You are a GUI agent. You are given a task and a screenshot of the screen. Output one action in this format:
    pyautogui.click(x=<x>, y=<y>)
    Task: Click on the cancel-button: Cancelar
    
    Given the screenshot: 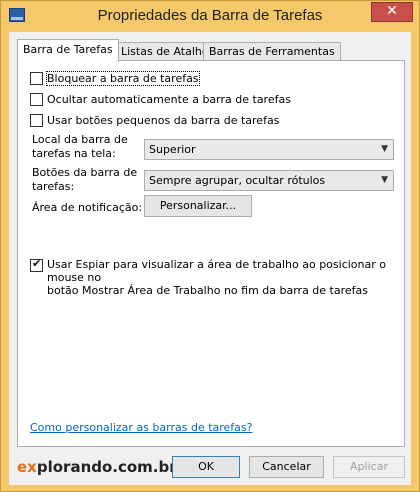 What is the action you would take?
    pyautogui.click(x=286, y=467)
    